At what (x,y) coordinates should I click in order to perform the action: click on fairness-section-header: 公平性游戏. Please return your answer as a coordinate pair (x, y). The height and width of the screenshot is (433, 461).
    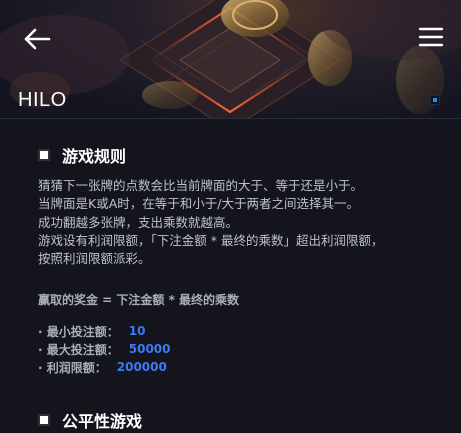
    Looking at the image, I should click on (90, 420).